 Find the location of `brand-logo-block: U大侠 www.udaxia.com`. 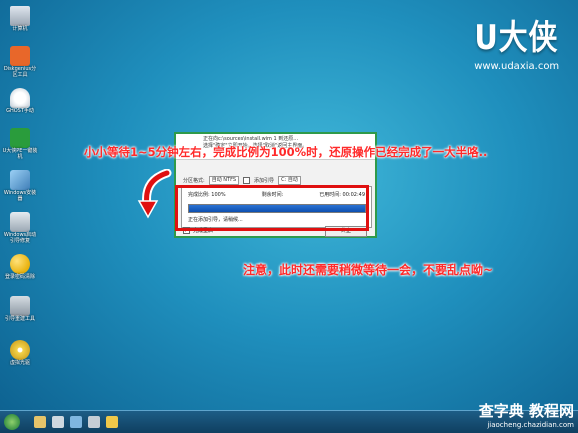

brand-logo-block: U大侠 www.udaxia.com is located at coordinates (516, 41).